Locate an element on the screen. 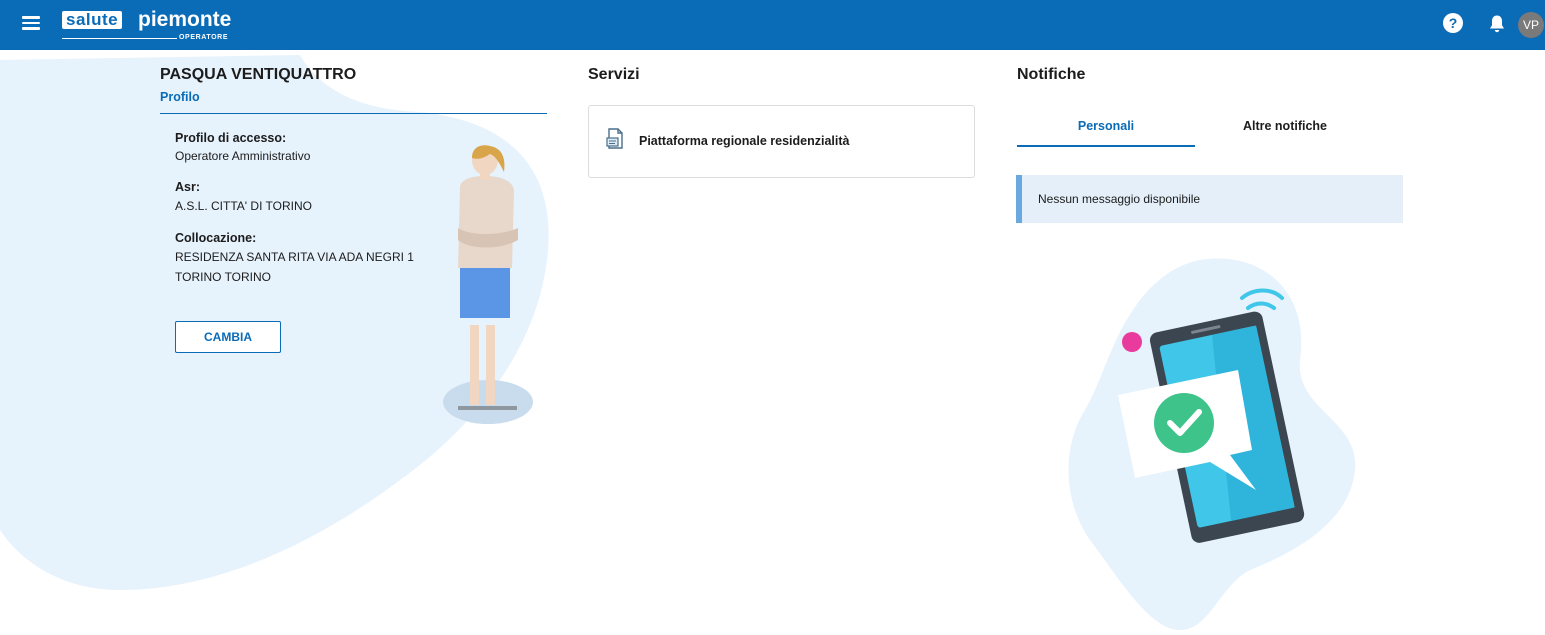 The width and height of the screenshot is (1545, 635). document-icon is located at coordinates (614, 138).